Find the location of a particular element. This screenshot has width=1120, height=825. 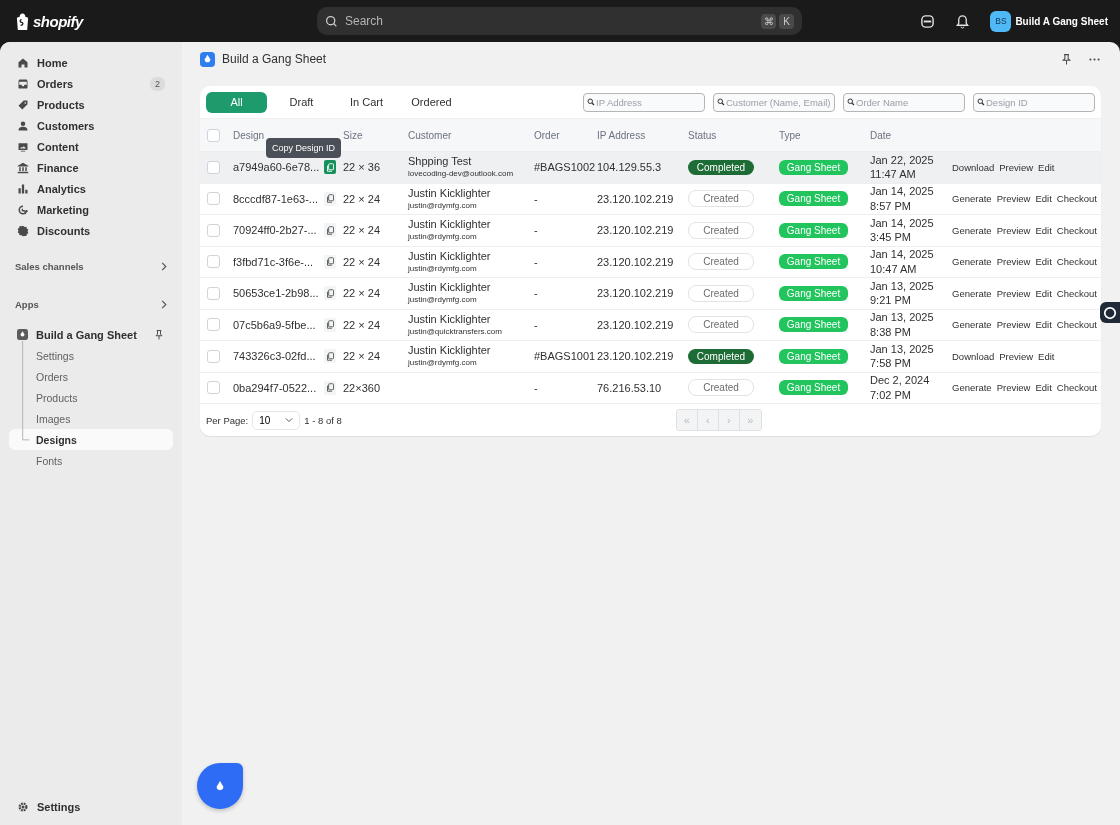

store-menu-button: BS Build A Gang Sheet is located at coordinates (1049, 21).